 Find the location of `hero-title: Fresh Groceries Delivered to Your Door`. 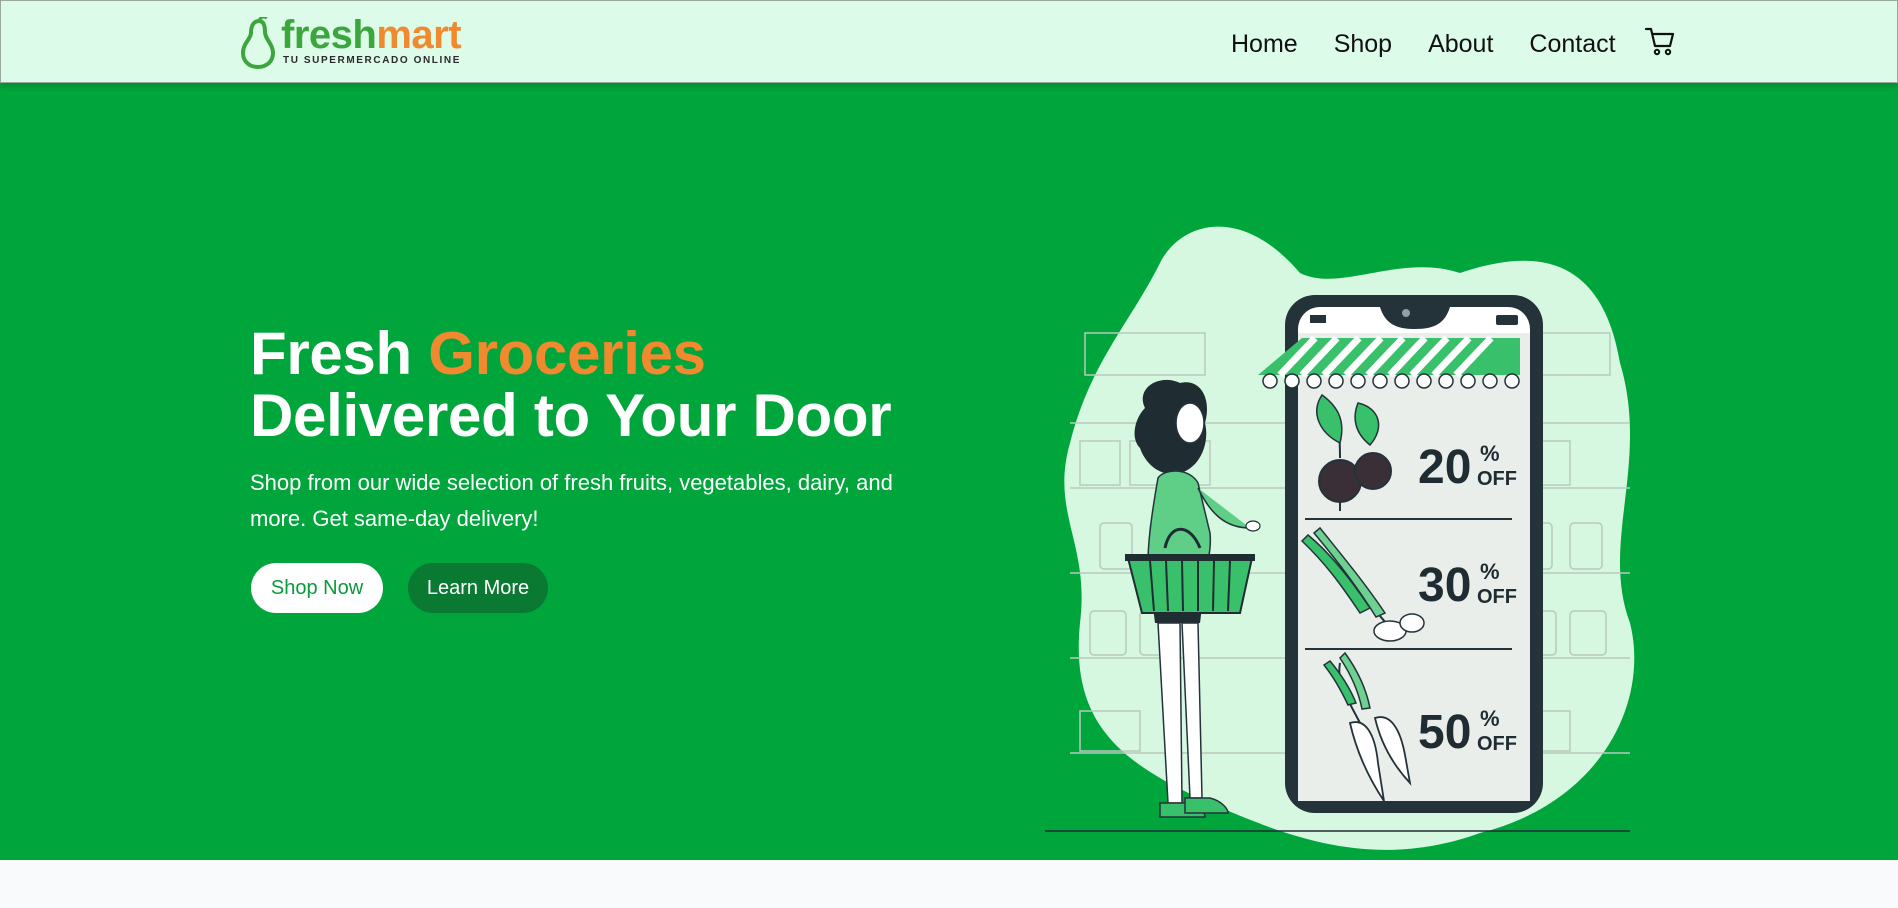

hero-title: Fresh Groceries Delivered to Your Door is located at coordinates (571, 384).